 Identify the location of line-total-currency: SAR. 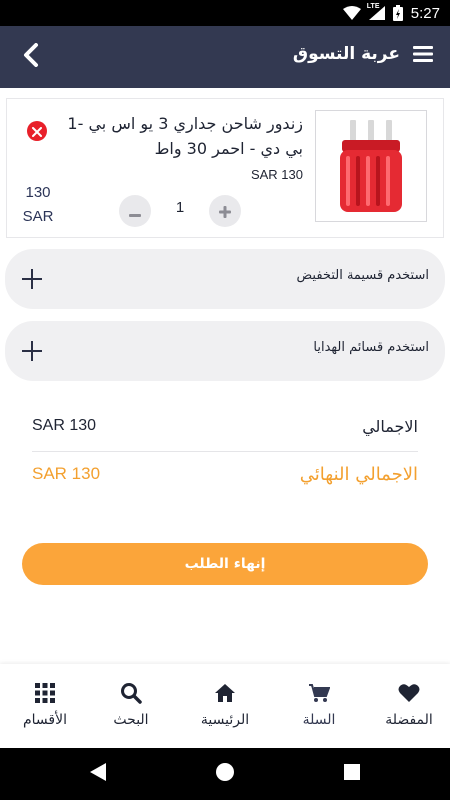
(38, 216).